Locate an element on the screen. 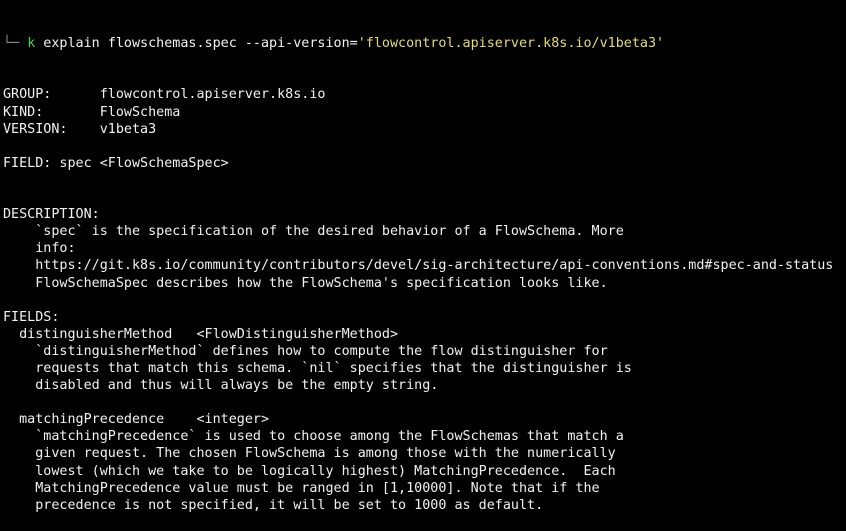 This screenshot has width=846, height=531. prompt-tree-glyph: └─ is located at coordinates (15, 44).